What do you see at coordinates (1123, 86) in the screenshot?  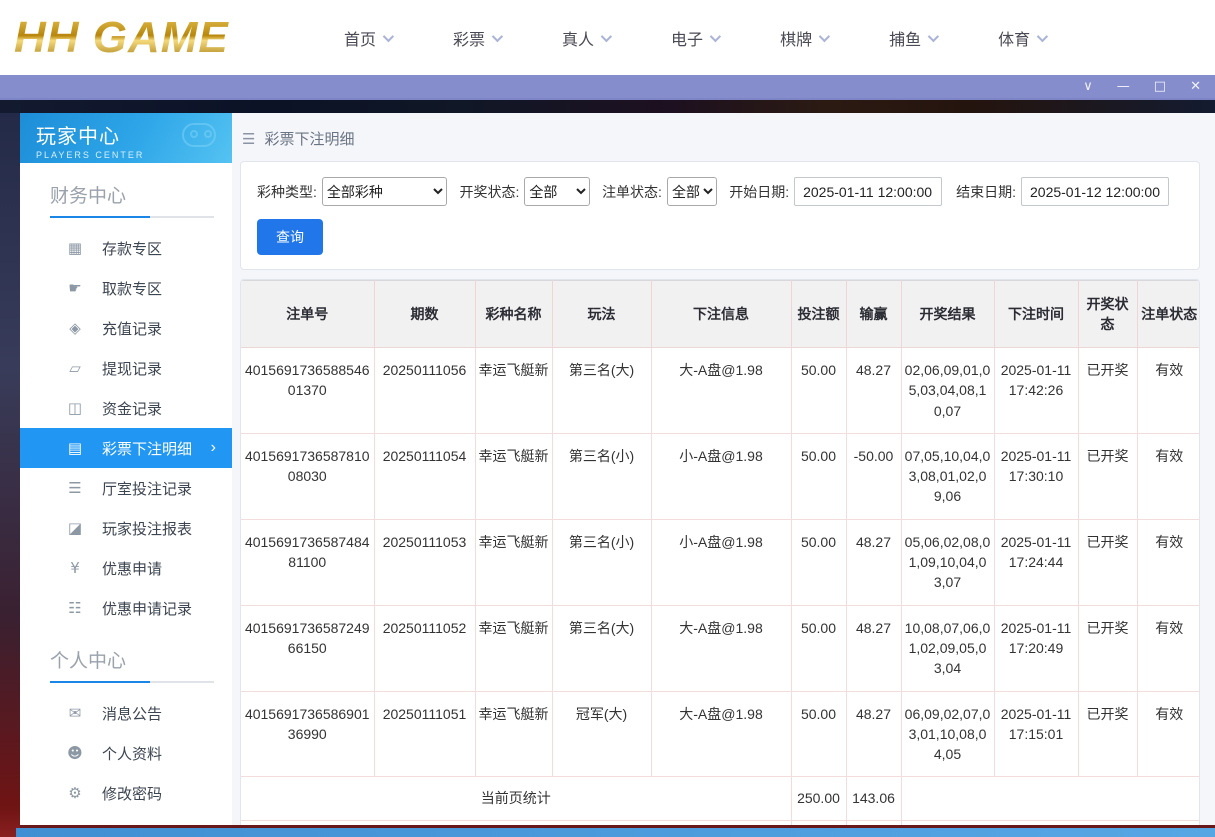 I see `minimize-window-icon: —` at bounding box center [1123, 86].